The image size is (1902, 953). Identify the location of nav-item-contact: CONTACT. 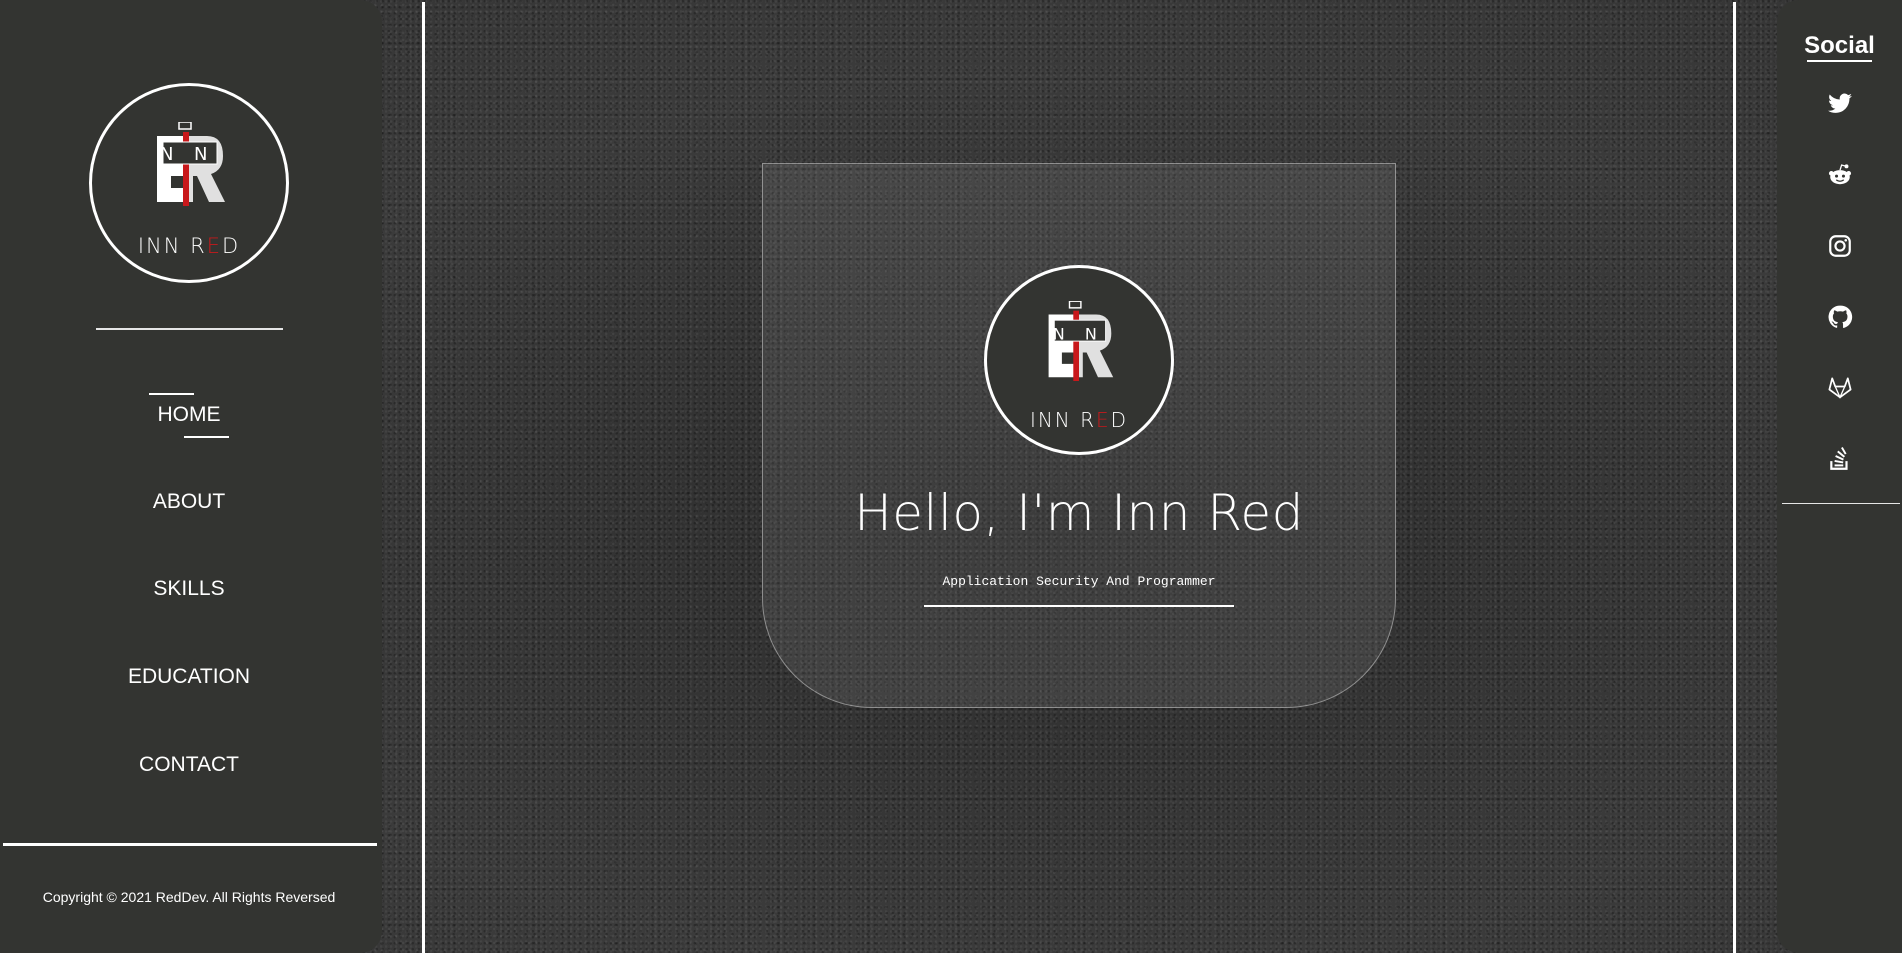
(189, 765).